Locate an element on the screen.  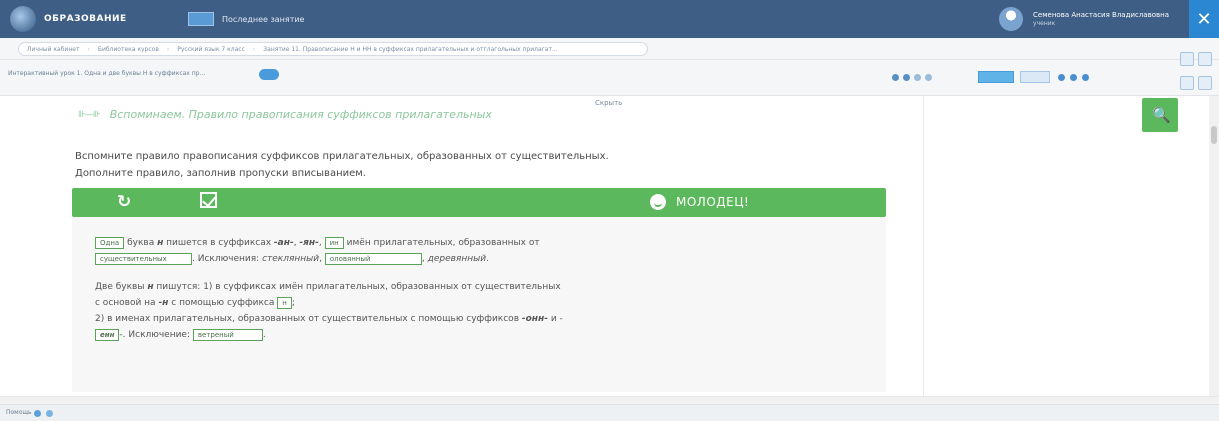
user-menu: Семенова Анастасия Владиславовна ученик is located at coordinates (1084, 19).